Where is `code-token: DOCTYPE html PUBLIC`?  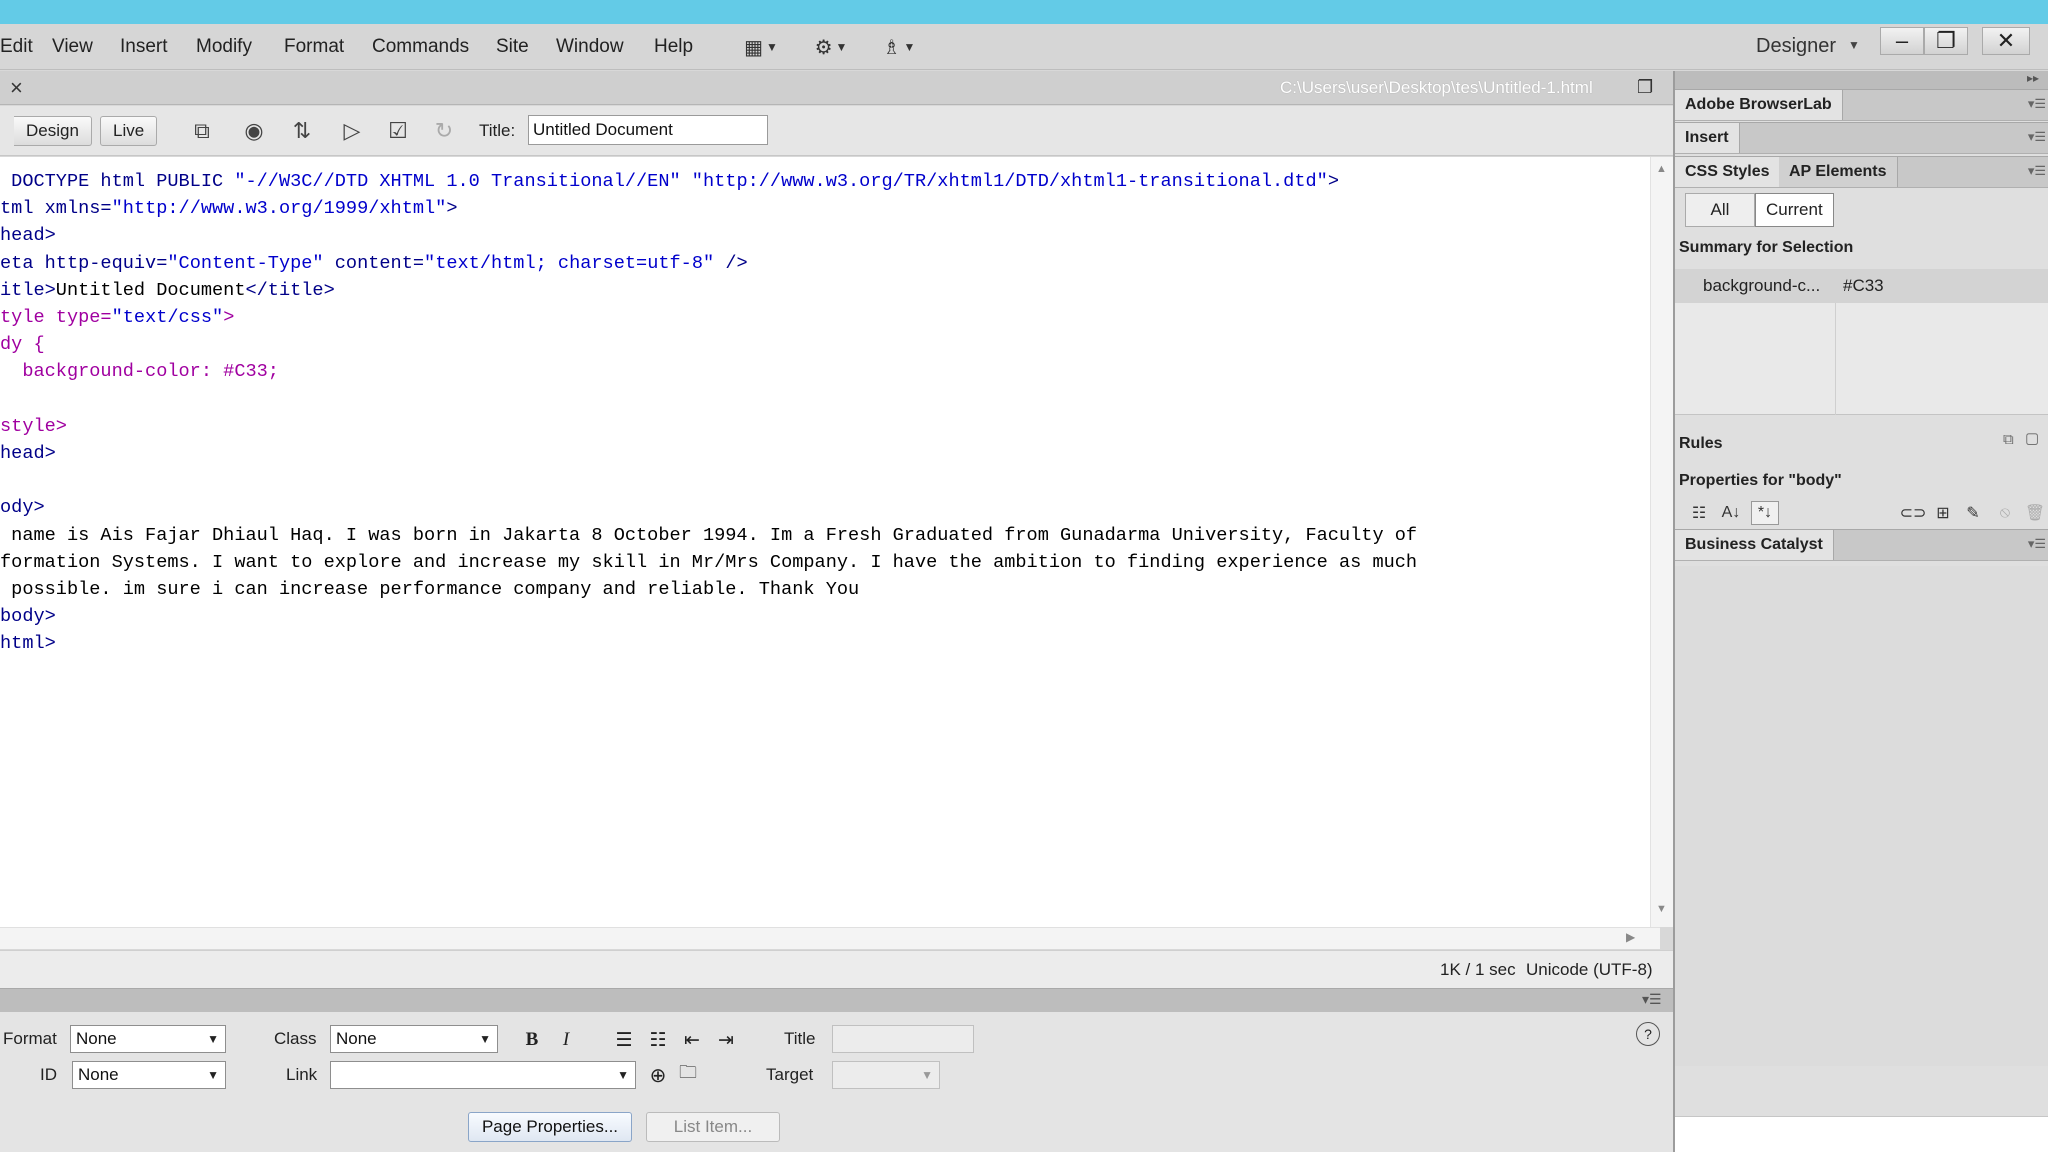 code-token: DOCTYPE html PUBLIC is located at coordinates (117, 181).